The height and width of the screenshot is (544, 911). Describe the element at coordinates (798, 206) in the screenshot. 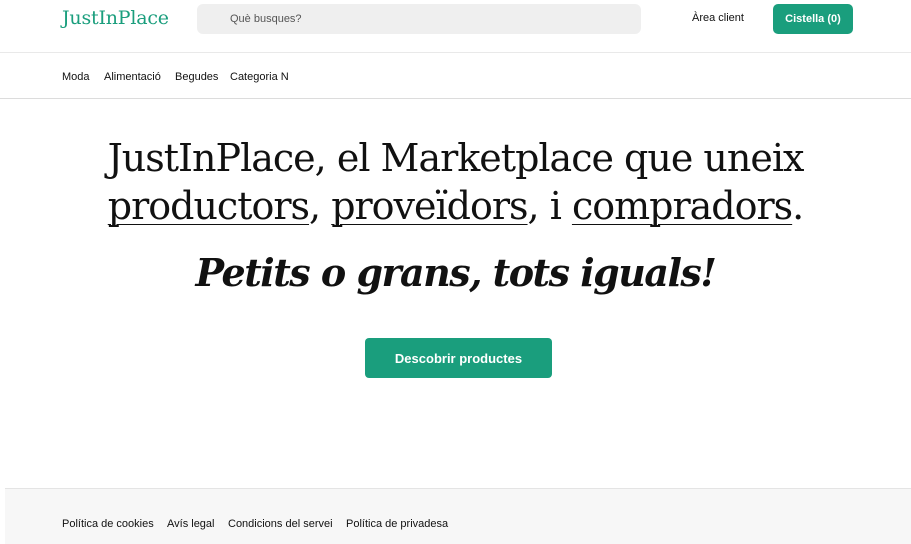

I see `hero-title-end: .` at that location.